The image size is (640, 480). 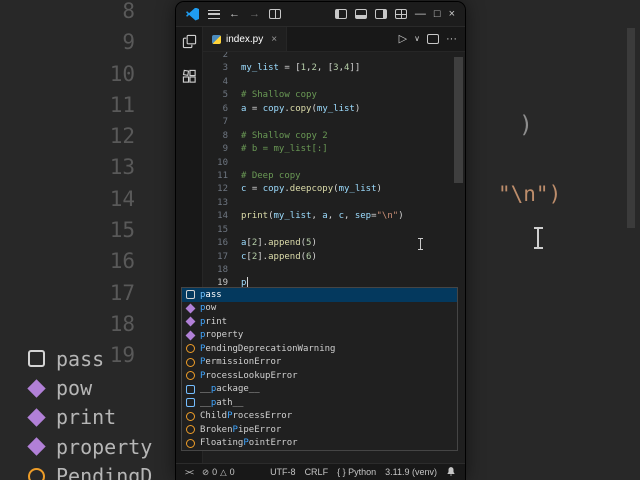 I want to click on code-line: 6a = copy.copy(my_list), so click(x=327, y=109).